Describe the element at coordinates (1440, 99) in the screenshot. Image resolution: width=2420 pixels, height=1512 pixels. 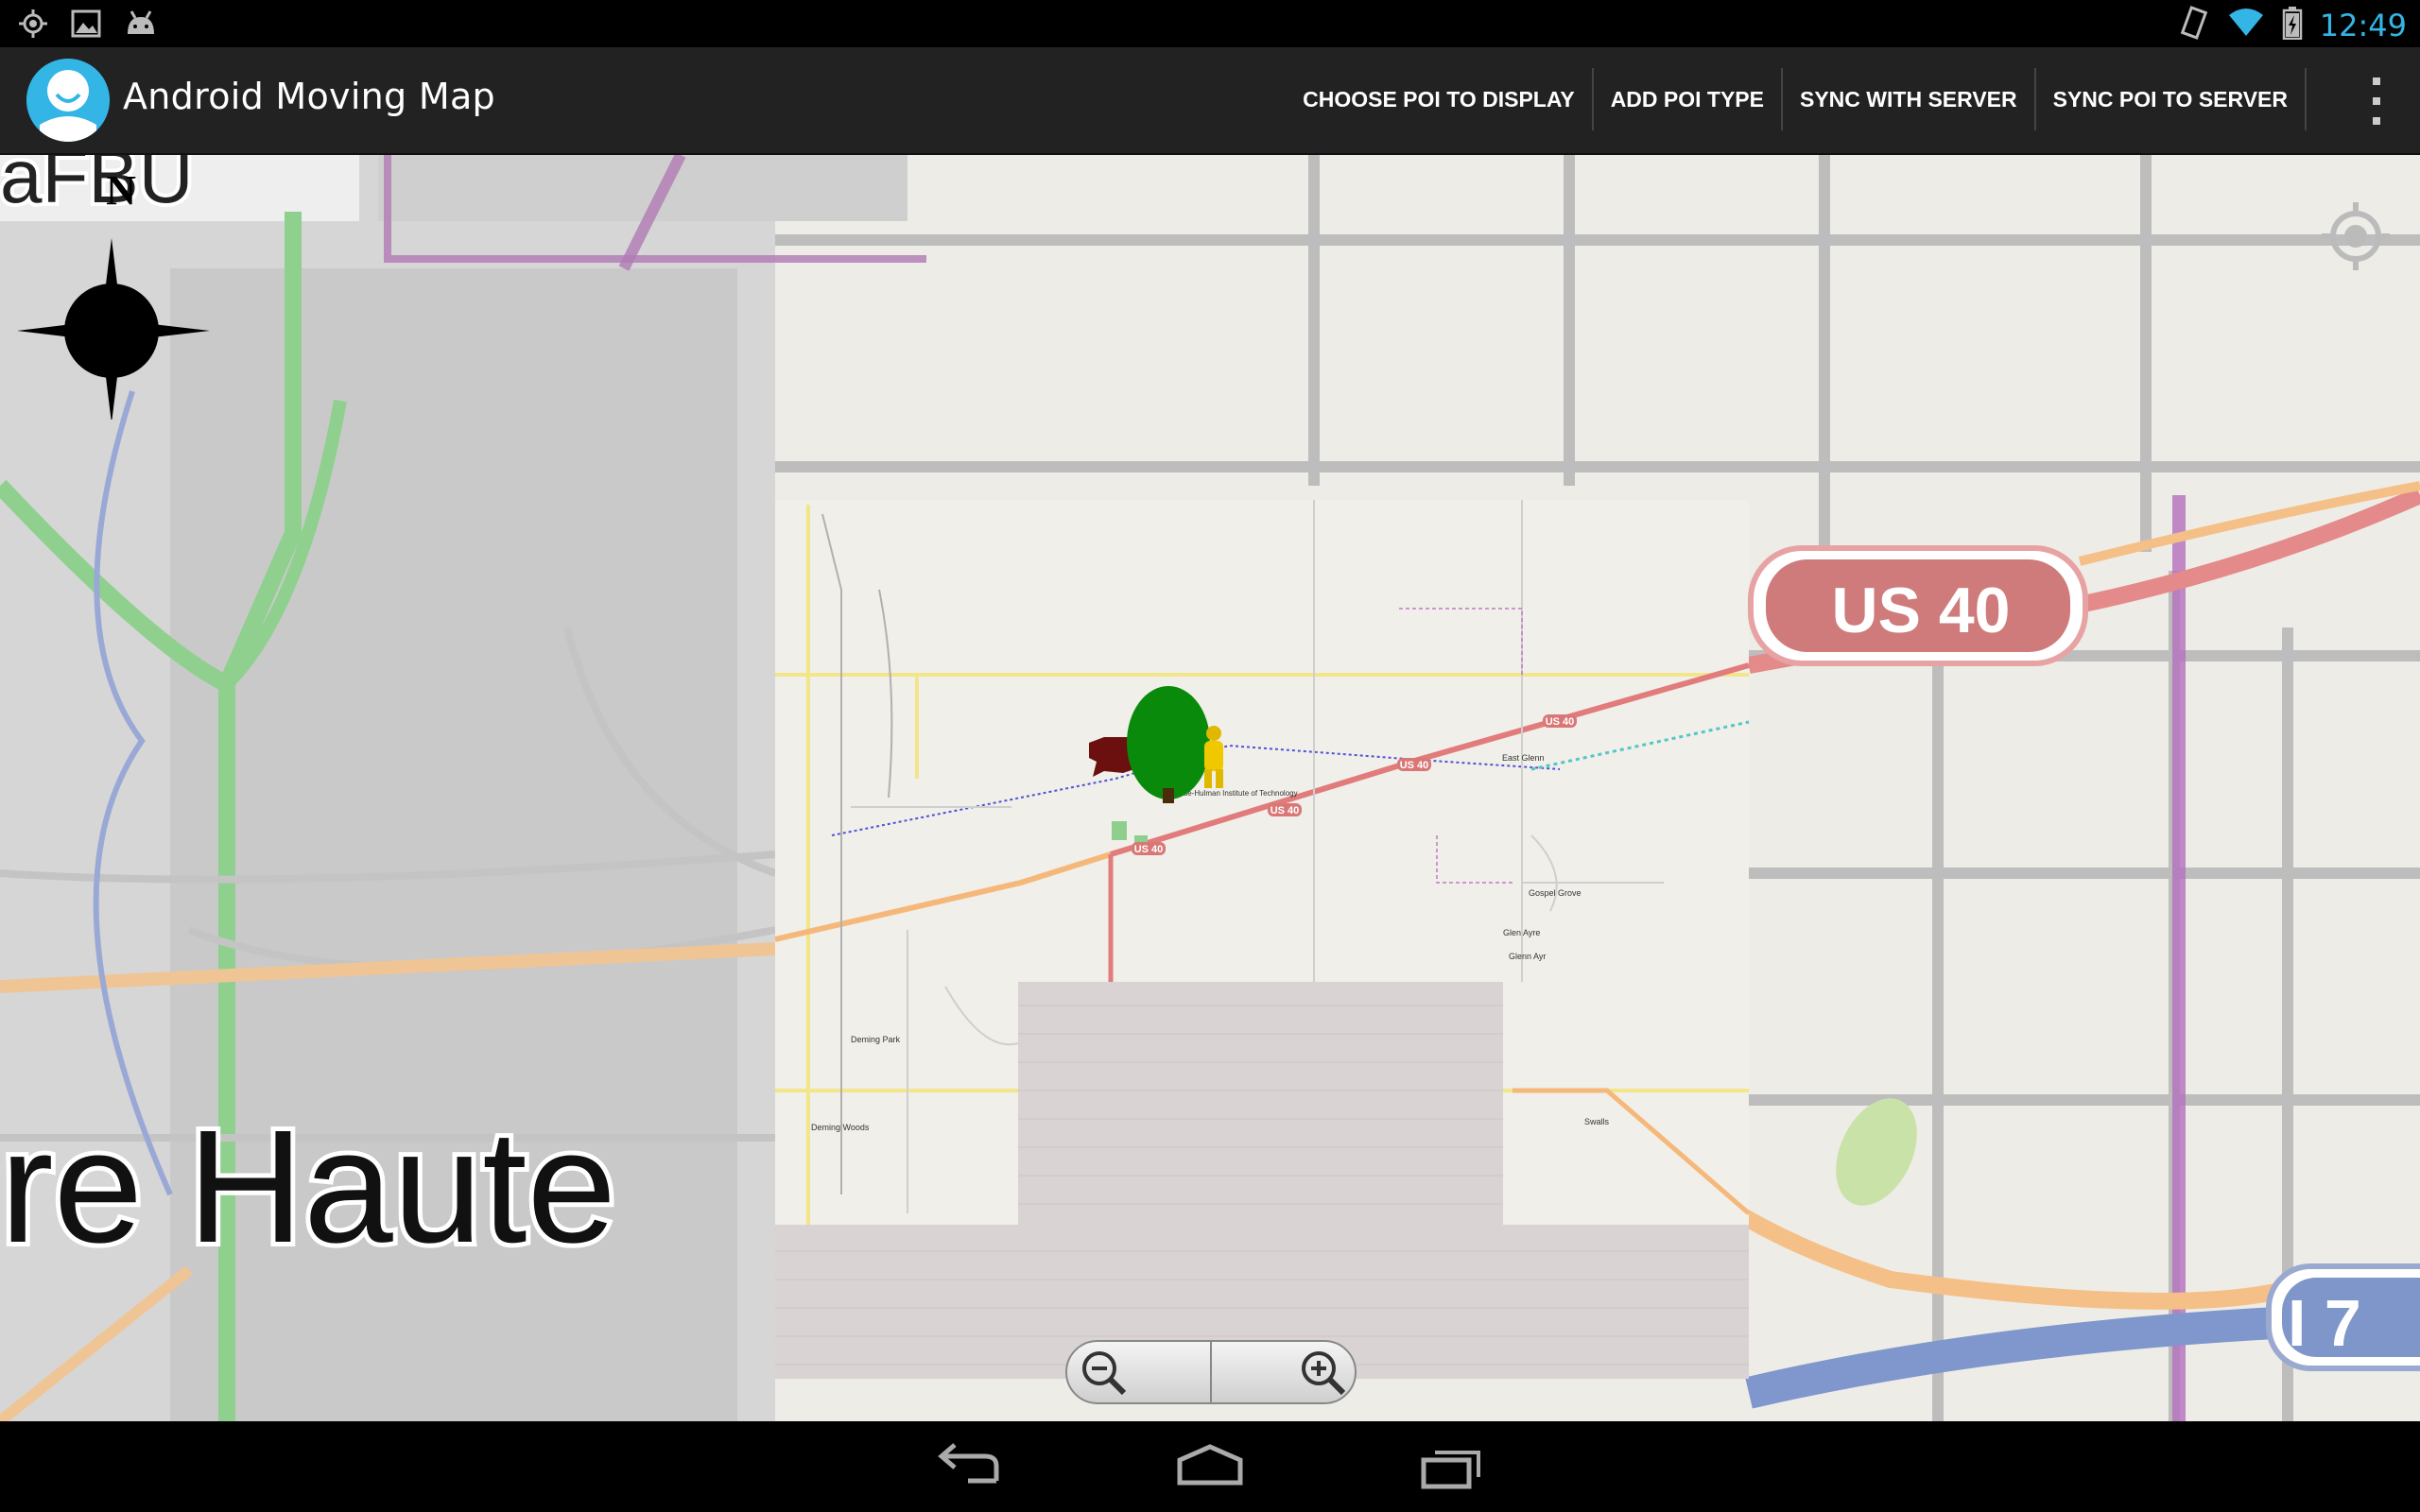
I see `choose-poi-button: CHOOSE POI TO DISPLAY` at that location.